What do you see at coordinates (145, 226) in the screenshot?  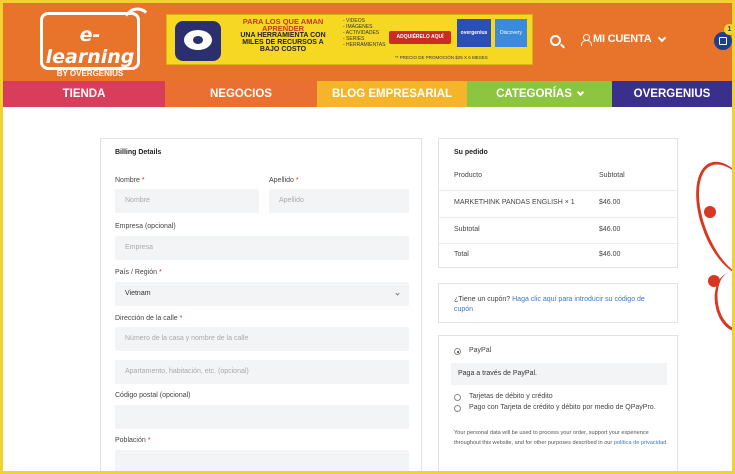 I see `empresa-label: Empresa (opcional)` at bounding box center [145, 226].